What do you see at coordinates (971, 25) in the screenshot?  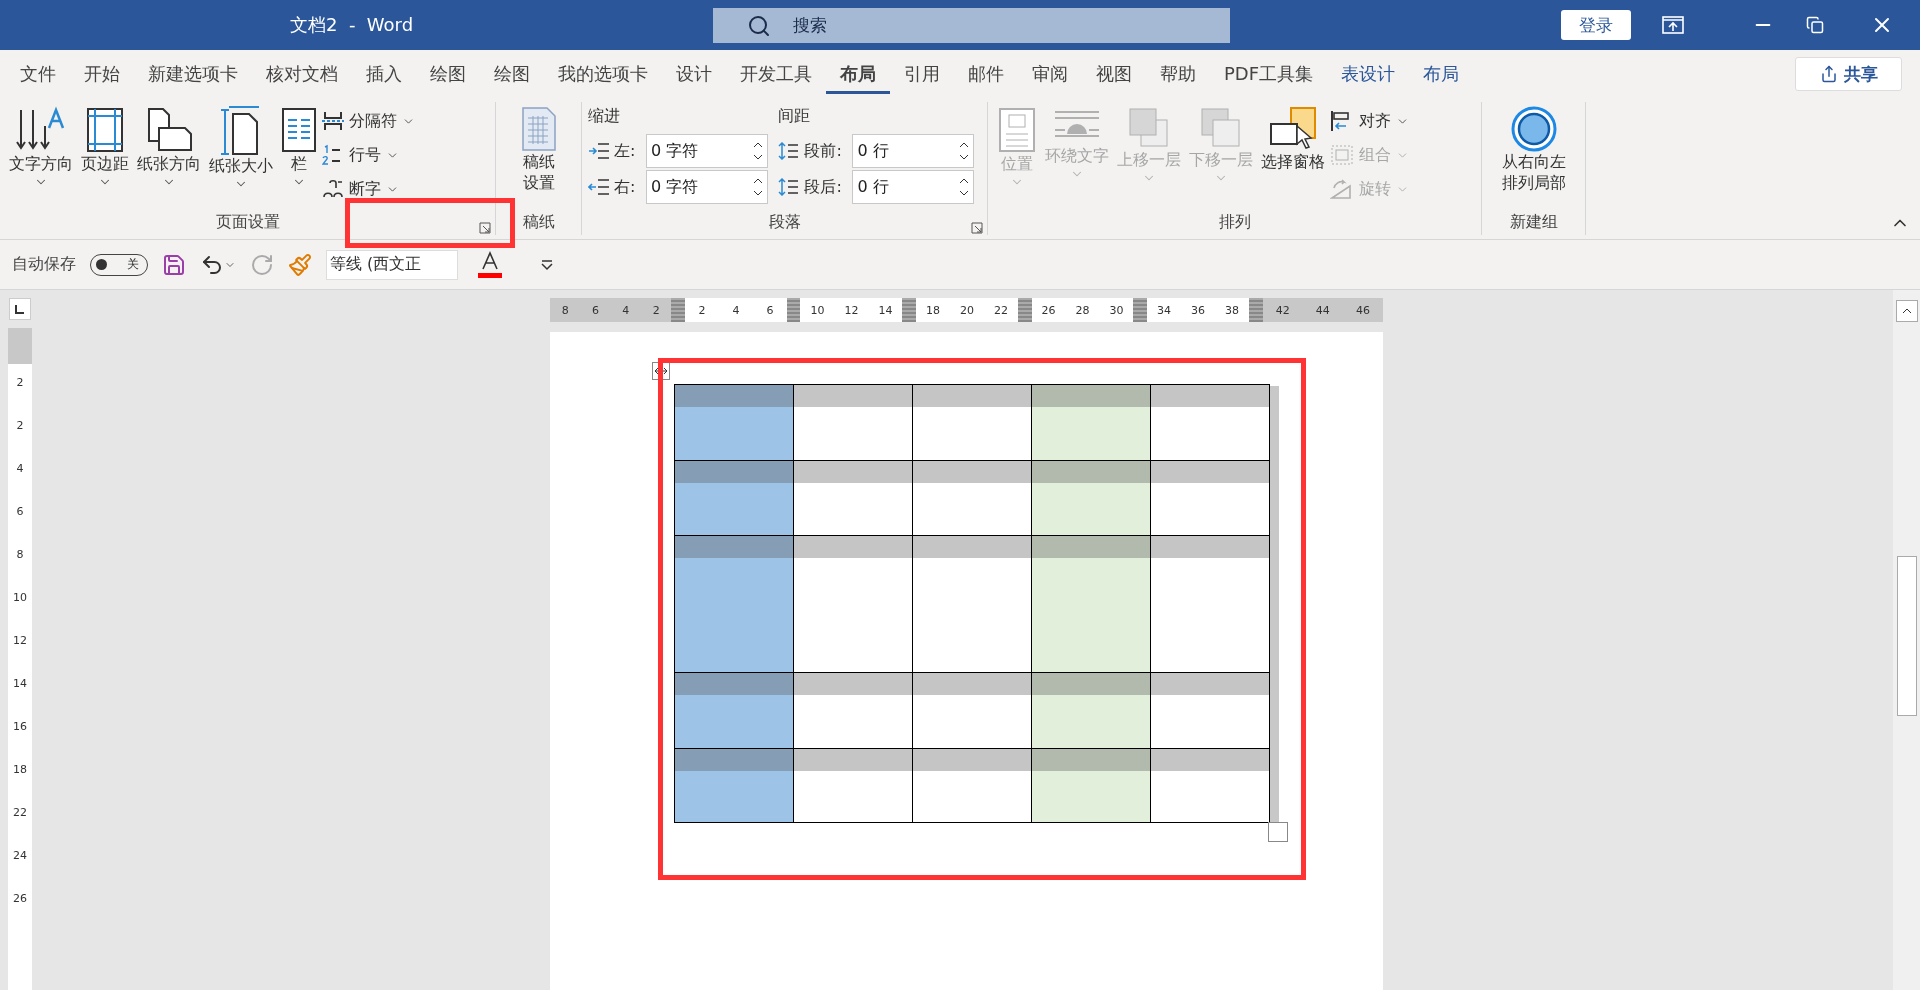 I see `search-field: 搜索` at bounding box center [971, 25].